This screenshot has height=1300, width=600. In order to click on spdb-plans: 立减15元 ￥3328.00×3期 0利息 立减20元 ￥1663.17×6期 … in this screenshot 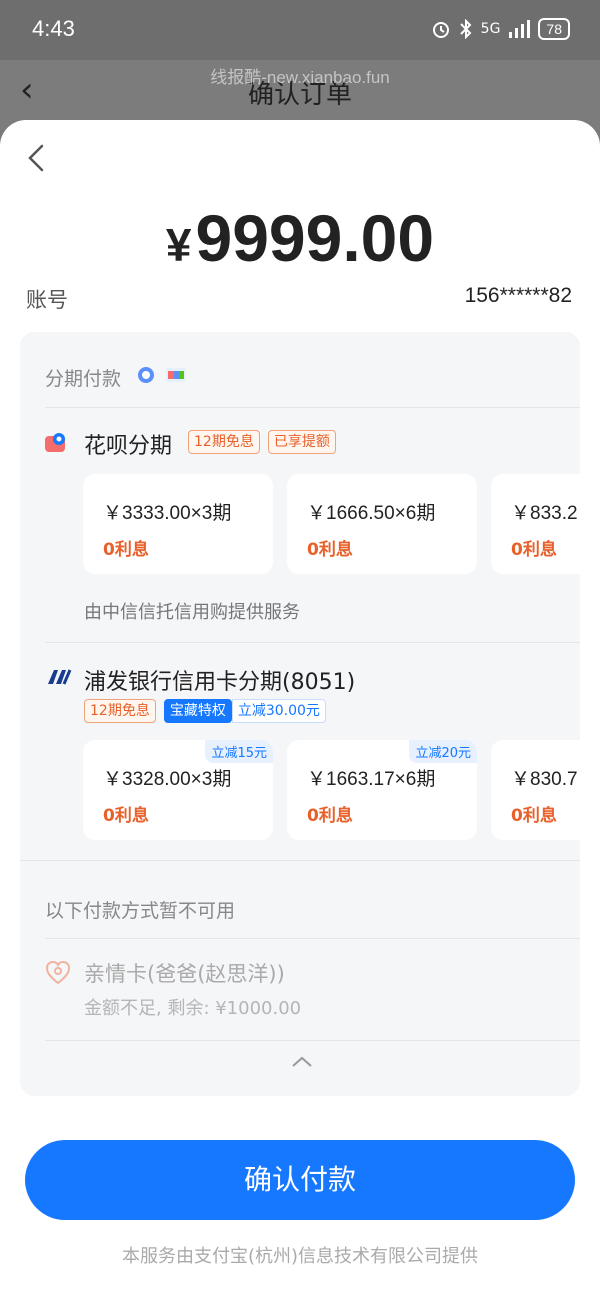, I will do `click(331, 790)`.